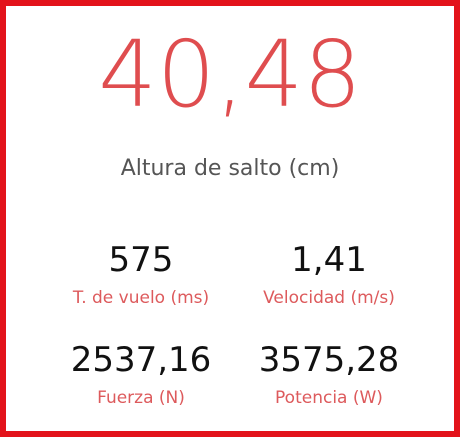  What do you see at coordinates (329, 260) in the screenshot?
I see `velocity-value: 1,41` at bounding box center [329, 260].